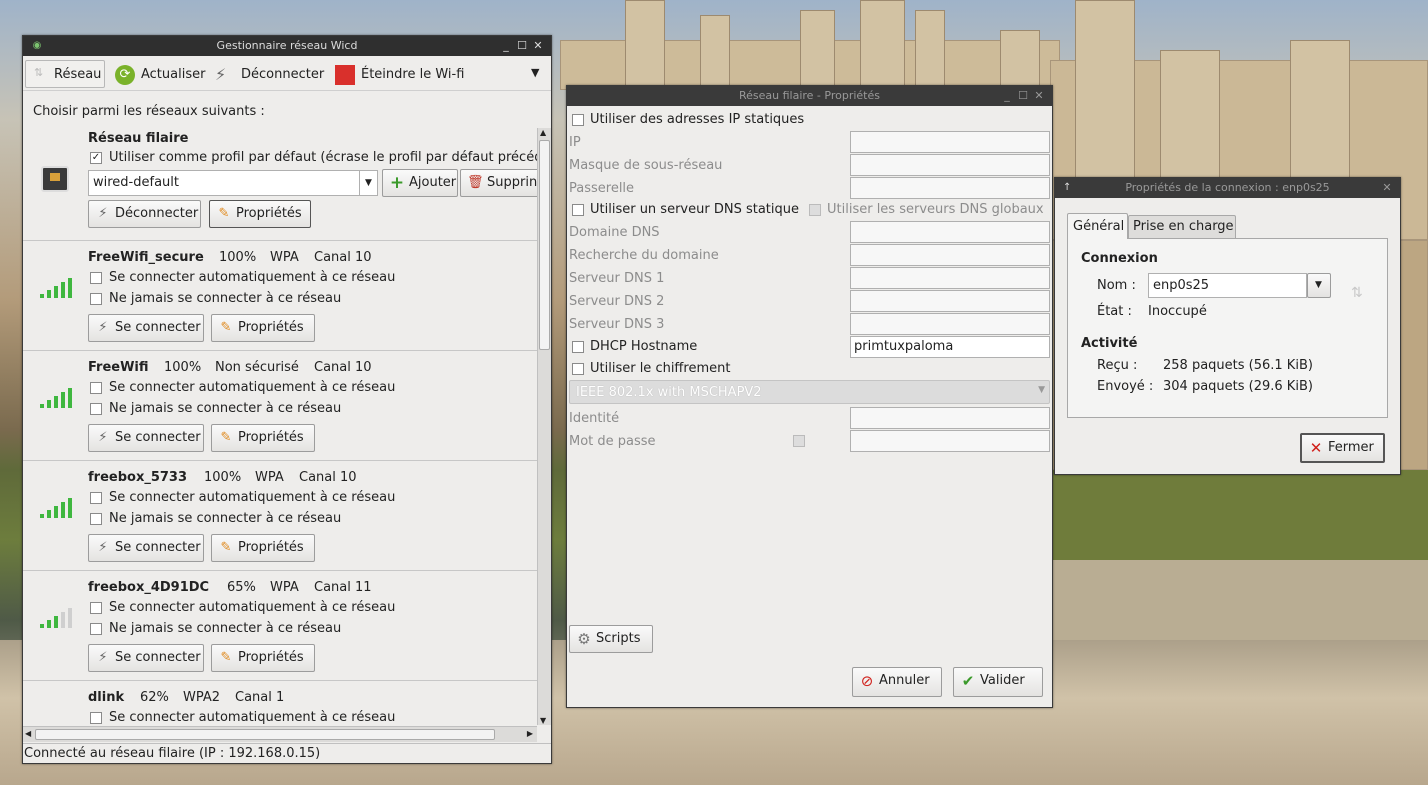  I want to click on activite-heading: Activité, so click(1109, 343).